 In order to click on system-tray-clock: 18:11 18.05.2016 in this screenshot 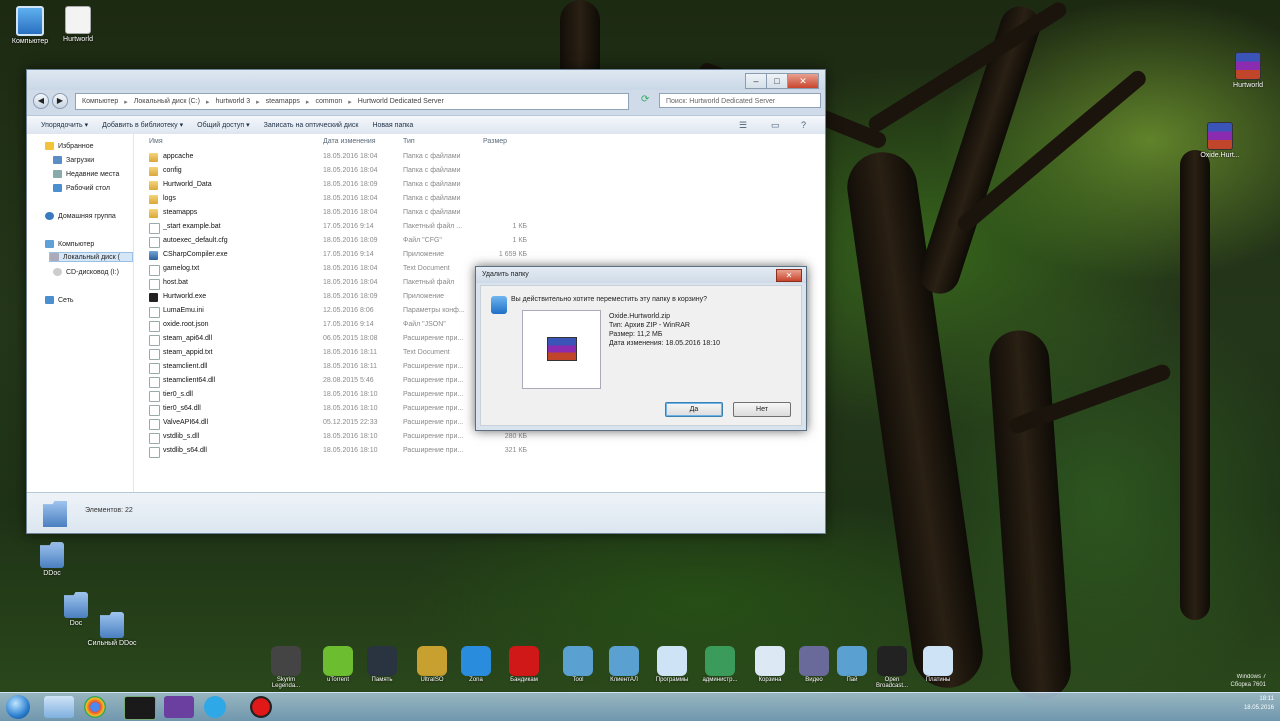, I will do `click(1259, 704)`.